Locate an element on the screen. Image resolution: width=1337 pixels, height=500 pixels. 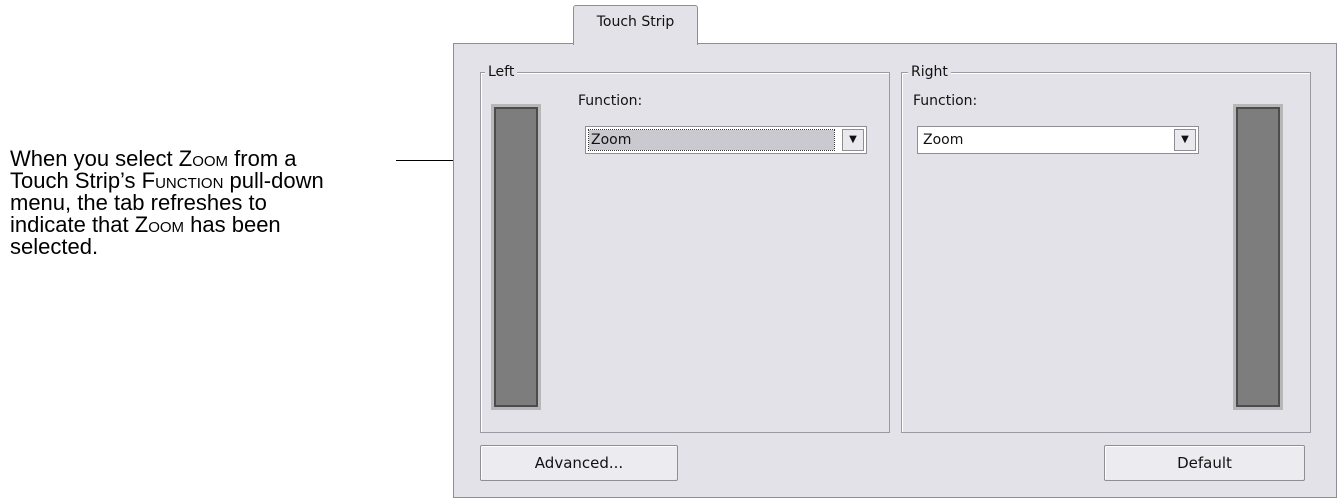
left-touch-strip-graphic is located at coordinates (516, 257).